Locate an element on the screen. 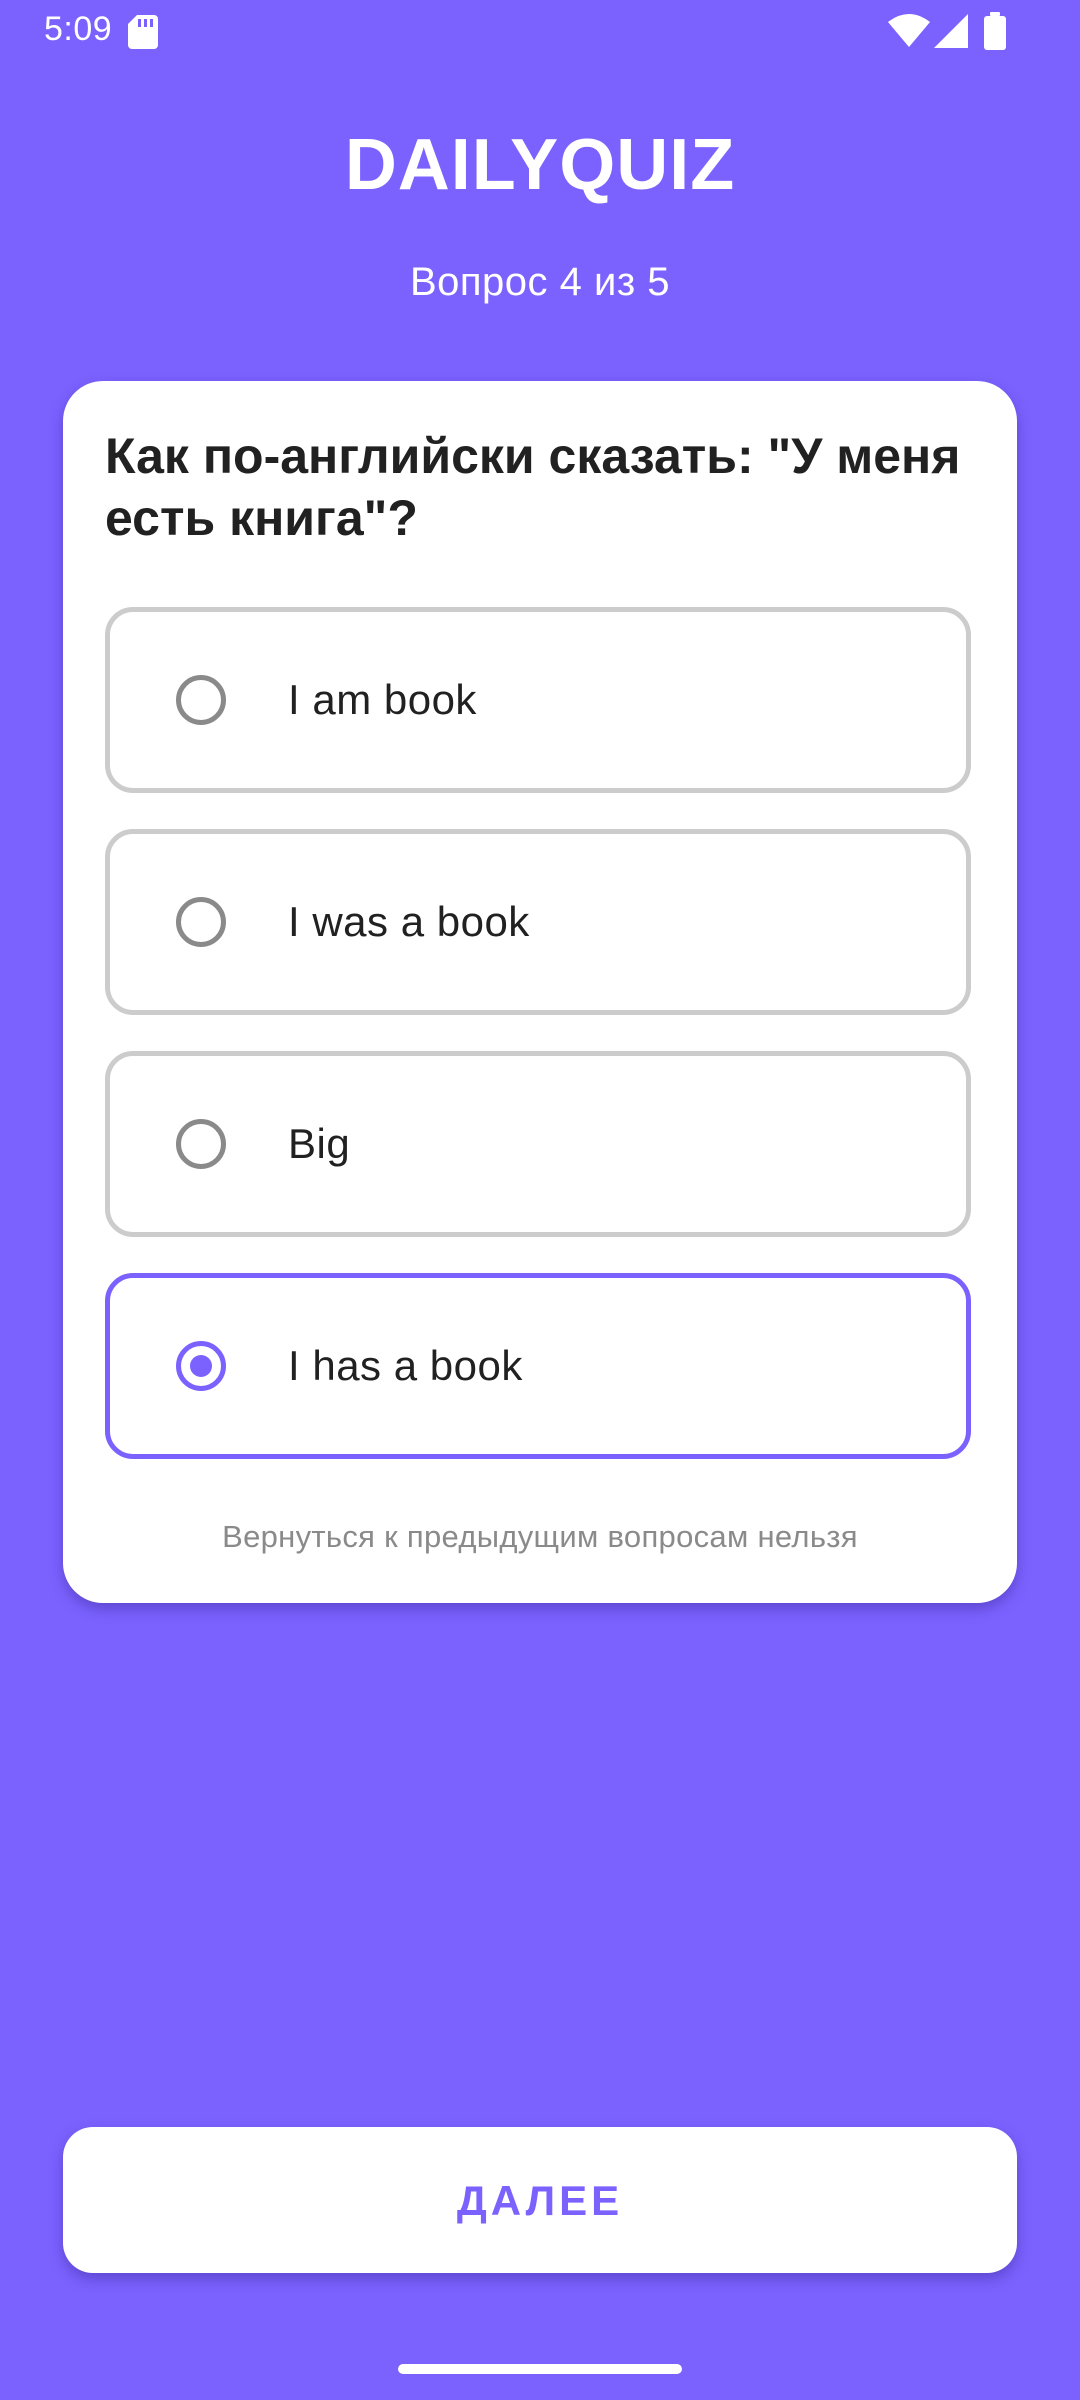  question-progress: Вопрос 4 из 5 is located at coordinates (540, 282).